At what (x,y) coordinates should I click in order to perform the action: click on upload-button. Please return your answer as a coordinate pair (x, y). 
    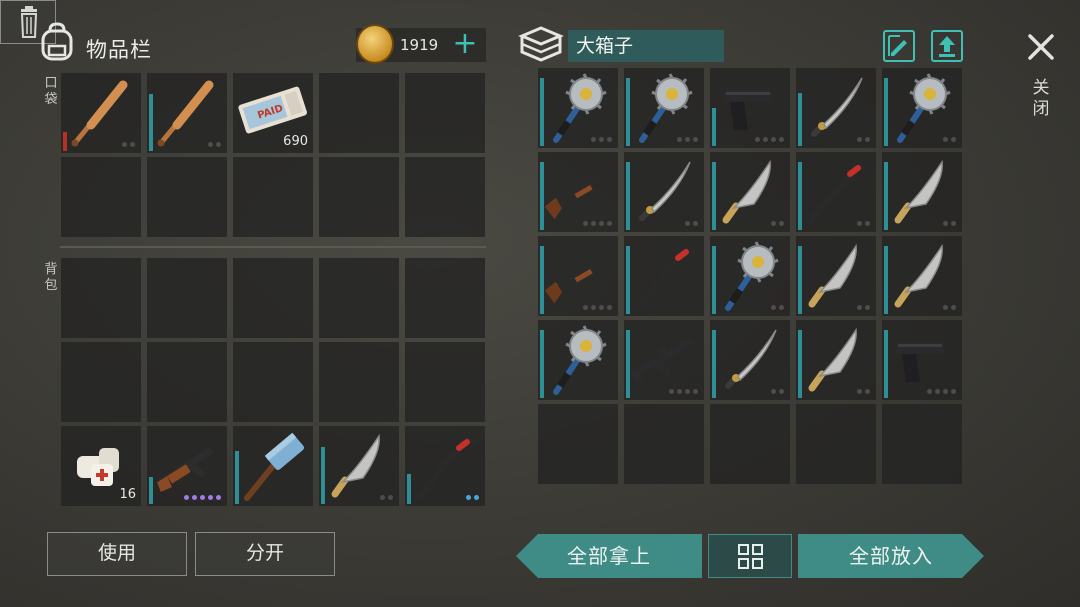
    Looking at the image, I should click on (947, 46).